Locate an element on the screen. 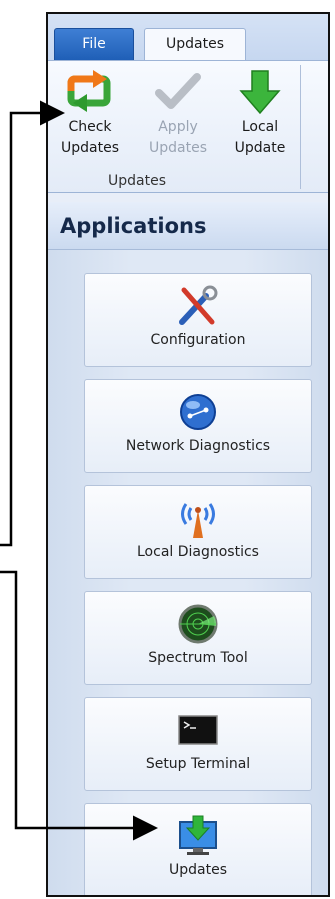 The width and height of the screenshot is (335, 899). app-label: Configuration is located at coordinates (198, 340).